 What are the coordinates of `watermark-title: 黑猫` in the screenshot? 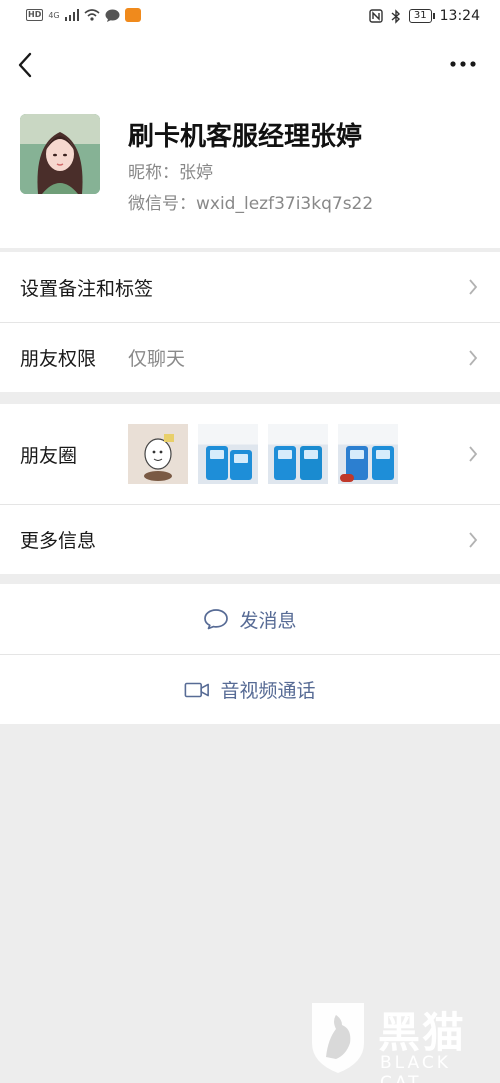 It's located at (422, 1032).